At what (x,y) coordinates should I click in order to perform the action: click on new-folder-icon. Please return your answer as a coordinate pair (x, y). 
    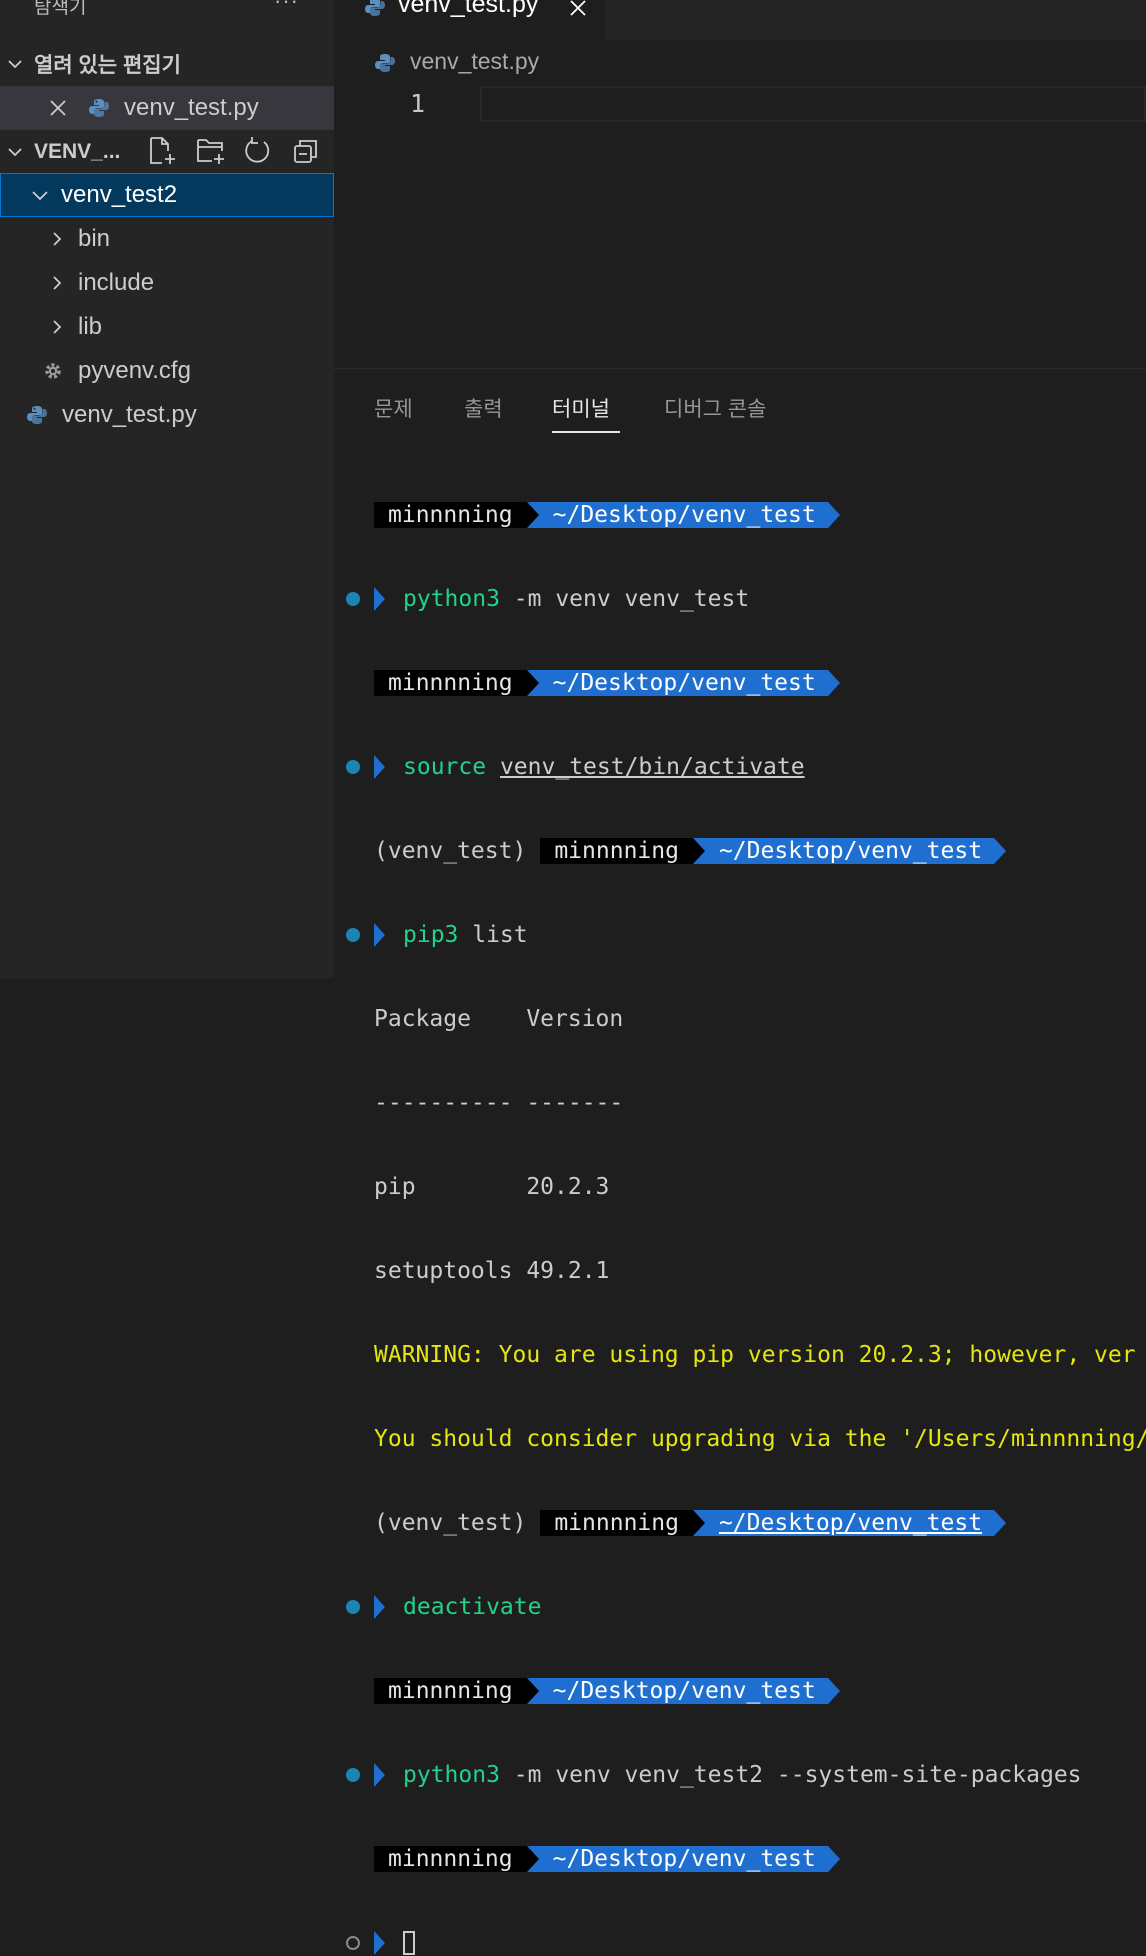
    Looking at the image, I should click on (212, 153).